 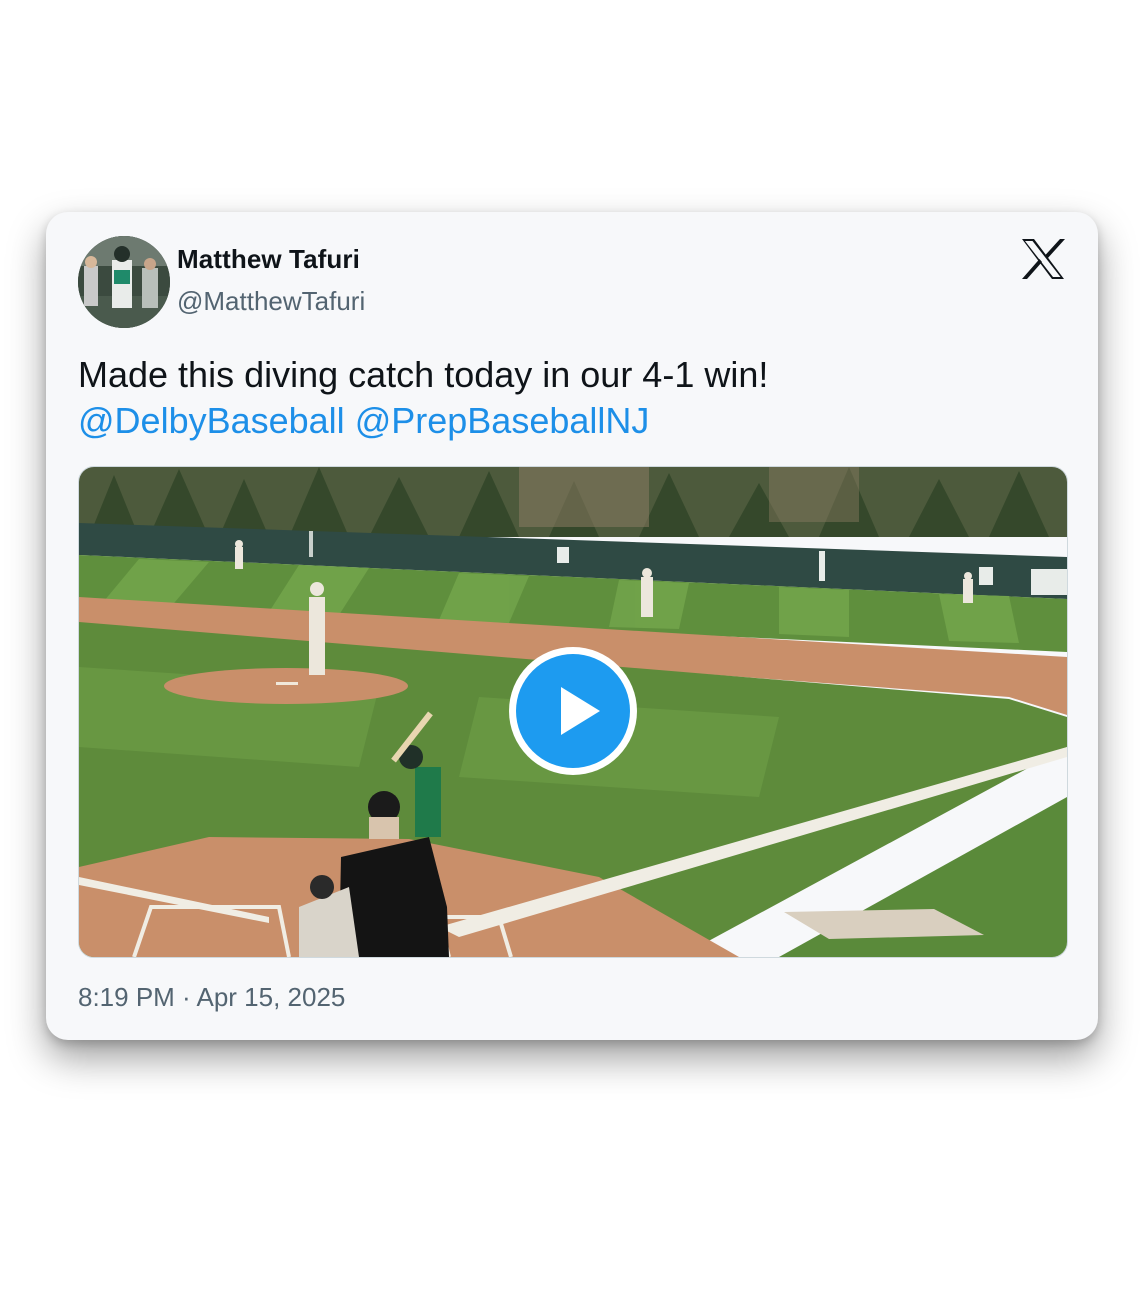 What do you see at coordinates (211, 997) in the screenshot?
I see `tweet-timestamp: 8:19 PM · Apr 15, 2025` at bounding box center [211, 997].